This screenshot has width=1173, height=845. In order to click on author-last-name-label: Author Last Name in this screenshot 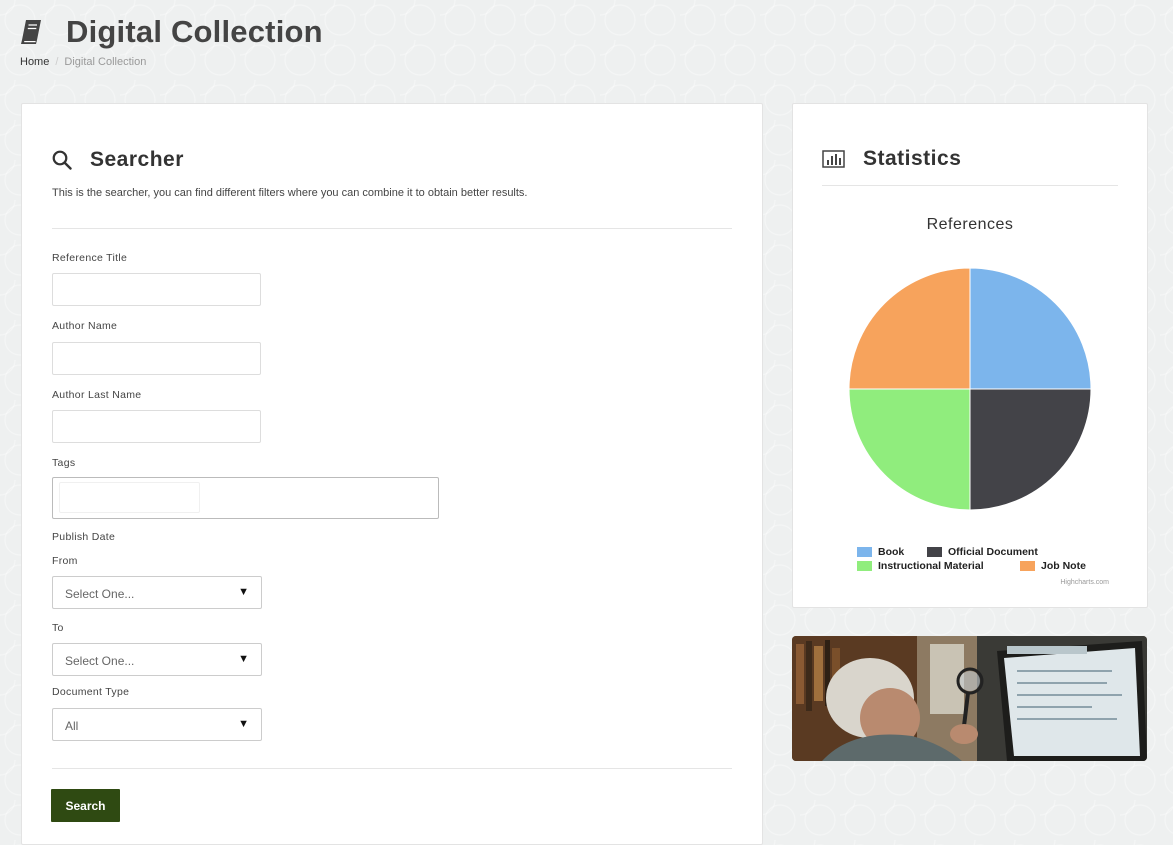, I will do `click(97, 395)`.